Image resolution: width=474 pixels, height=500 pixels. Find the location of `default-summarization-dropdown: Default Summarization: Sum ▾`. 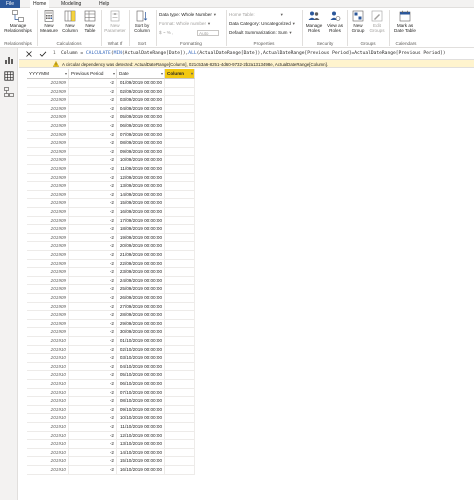

default-summarization-dropdown: Default Summarization: Sum ▾ is located at coordinates (261, 33).